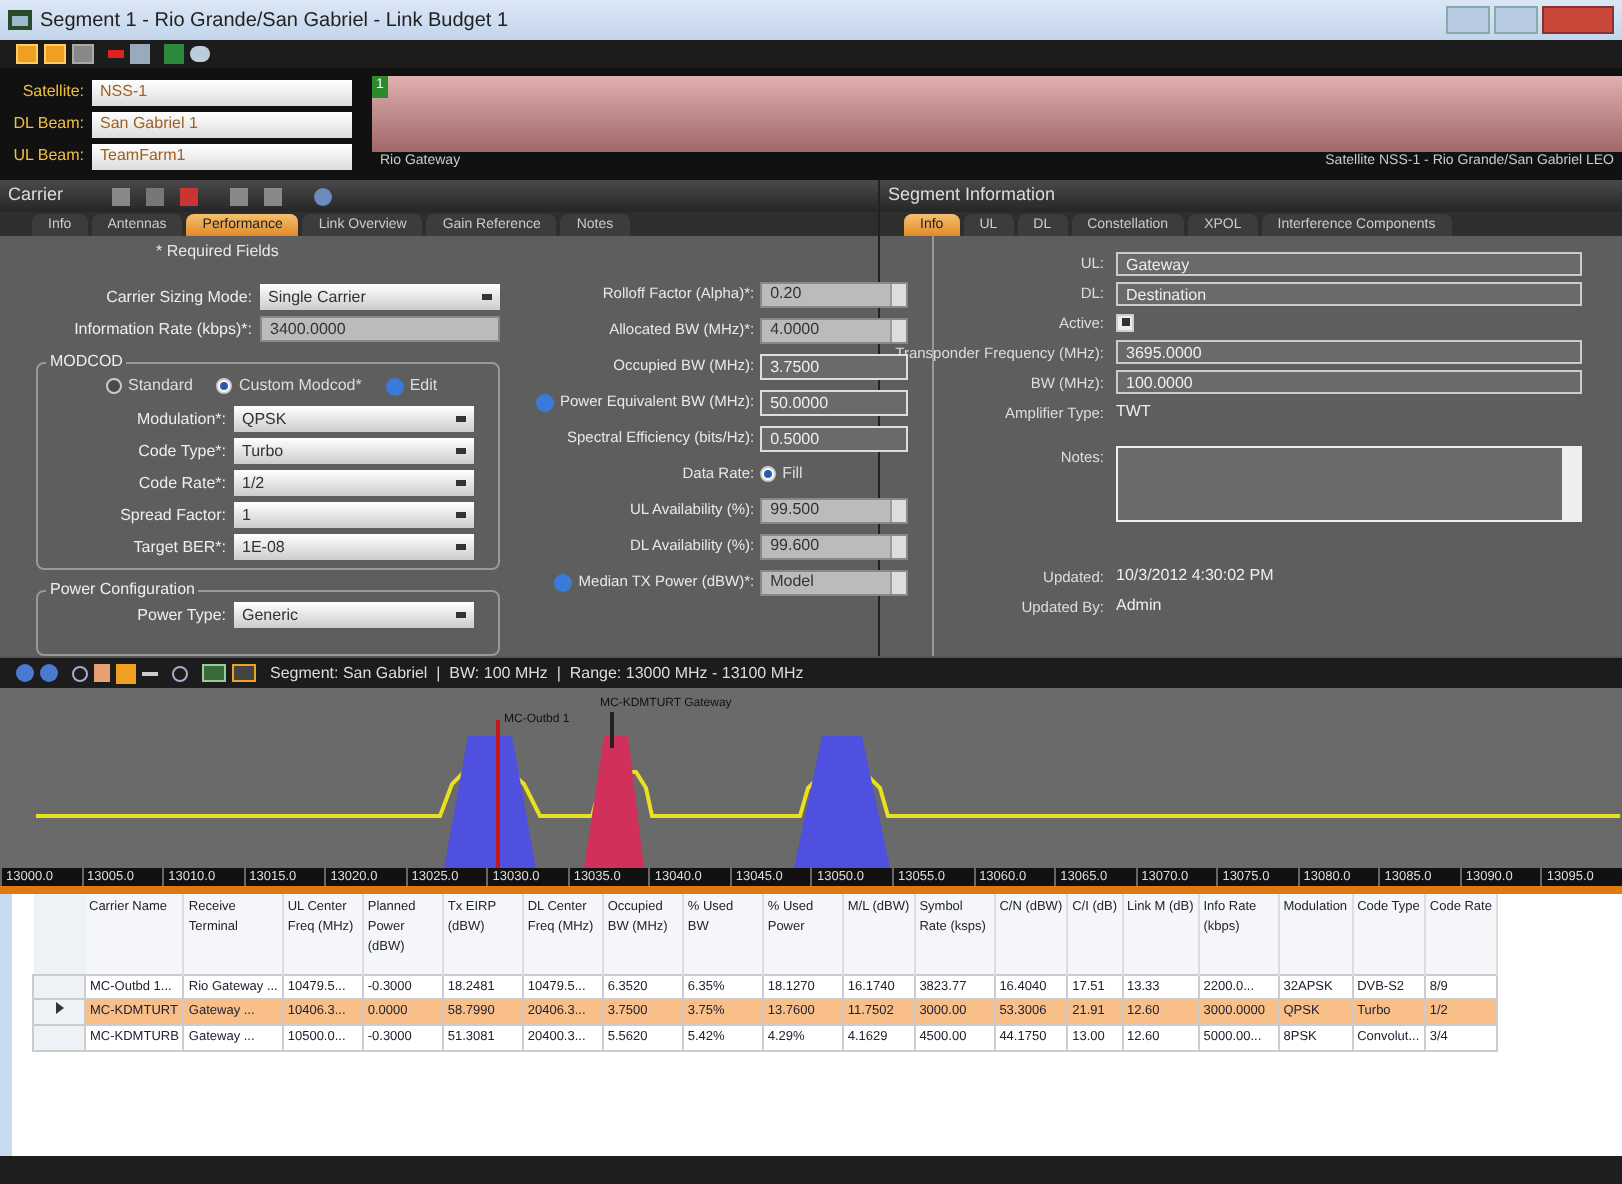  What do you see at coordinates (162, 329) in the screenshot?
I see `field-label: Information Rate (kbps)*:` at bounding box center [162, 329].